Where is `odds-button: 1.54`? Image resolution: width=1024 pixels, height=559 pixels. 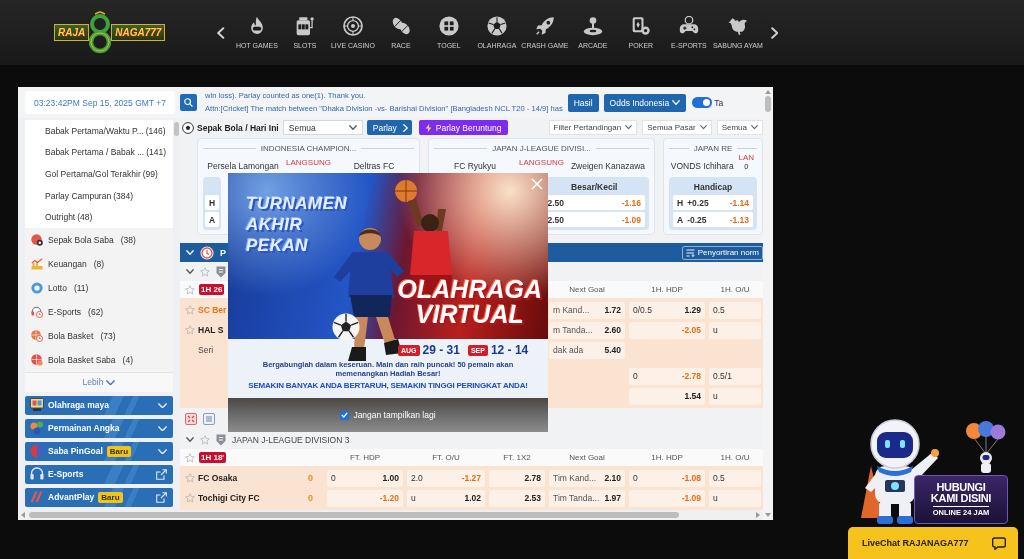
odds-button: 1.54 is located at coordinates (667, 396).